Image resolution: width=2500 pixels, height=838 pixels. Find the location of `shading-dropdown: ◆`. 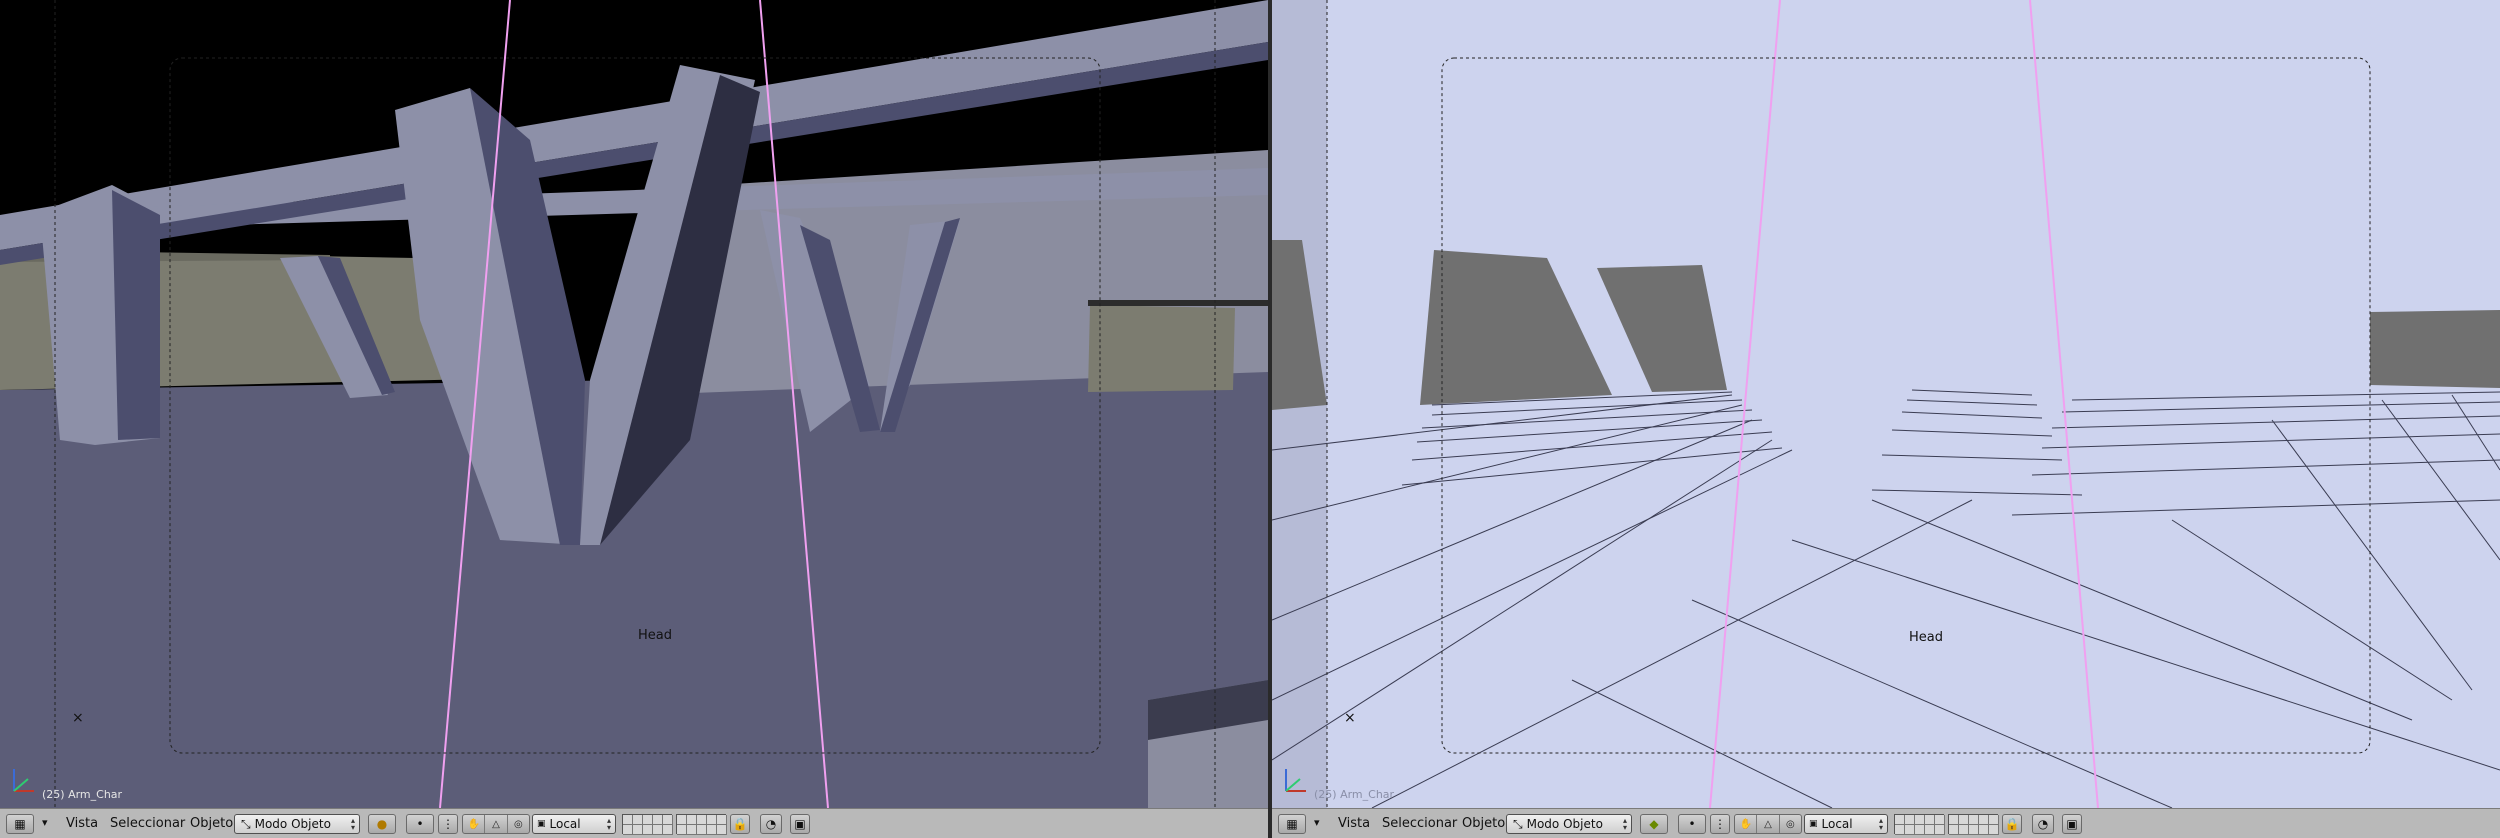

shading-dropdown: ◆ is located at coordinates (1654, 824).